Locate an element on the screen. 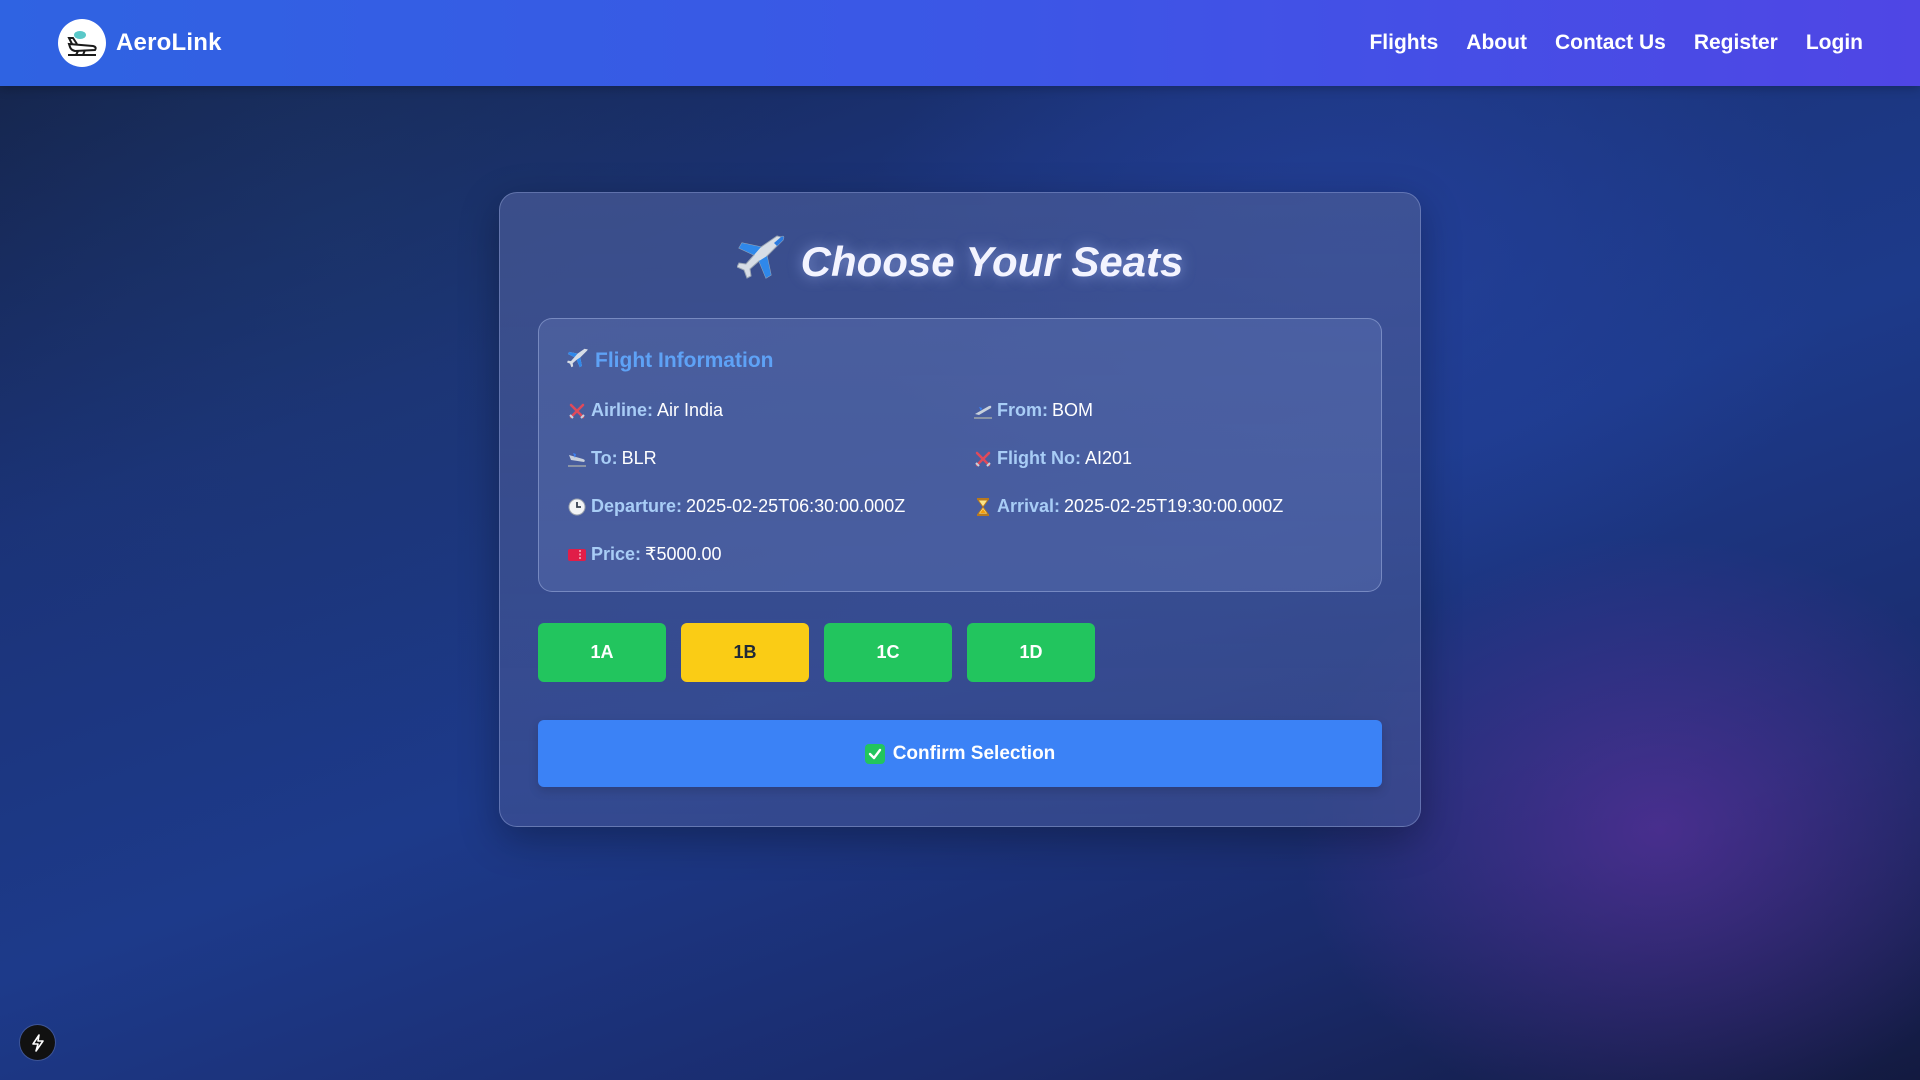  airline-value: Air India is located at coordinates (690, 410).